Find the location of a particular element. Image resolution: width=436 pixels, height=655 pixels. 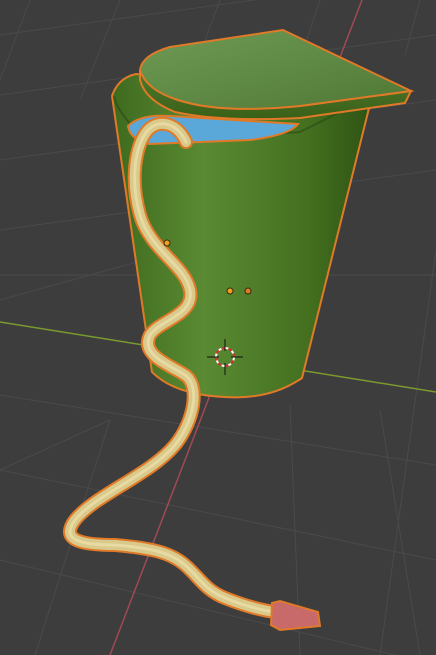

origin-point-straw is located at coordinates (167, 243).